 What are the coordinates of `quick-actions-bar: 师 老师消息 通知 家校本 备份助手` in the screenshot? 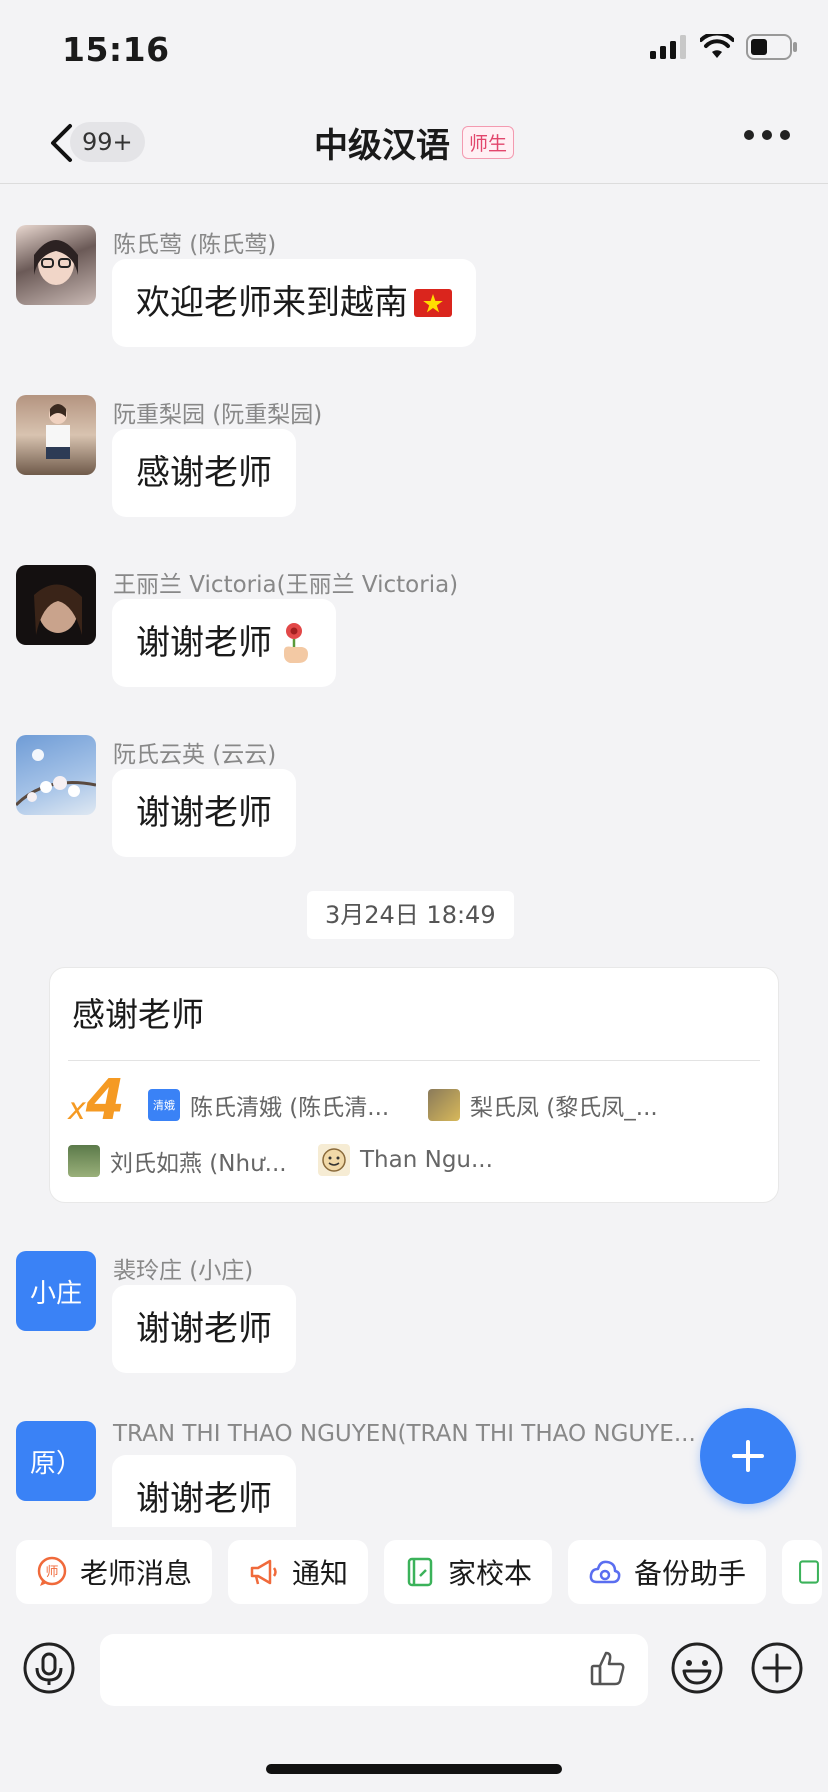 It's located at (419, 1572).